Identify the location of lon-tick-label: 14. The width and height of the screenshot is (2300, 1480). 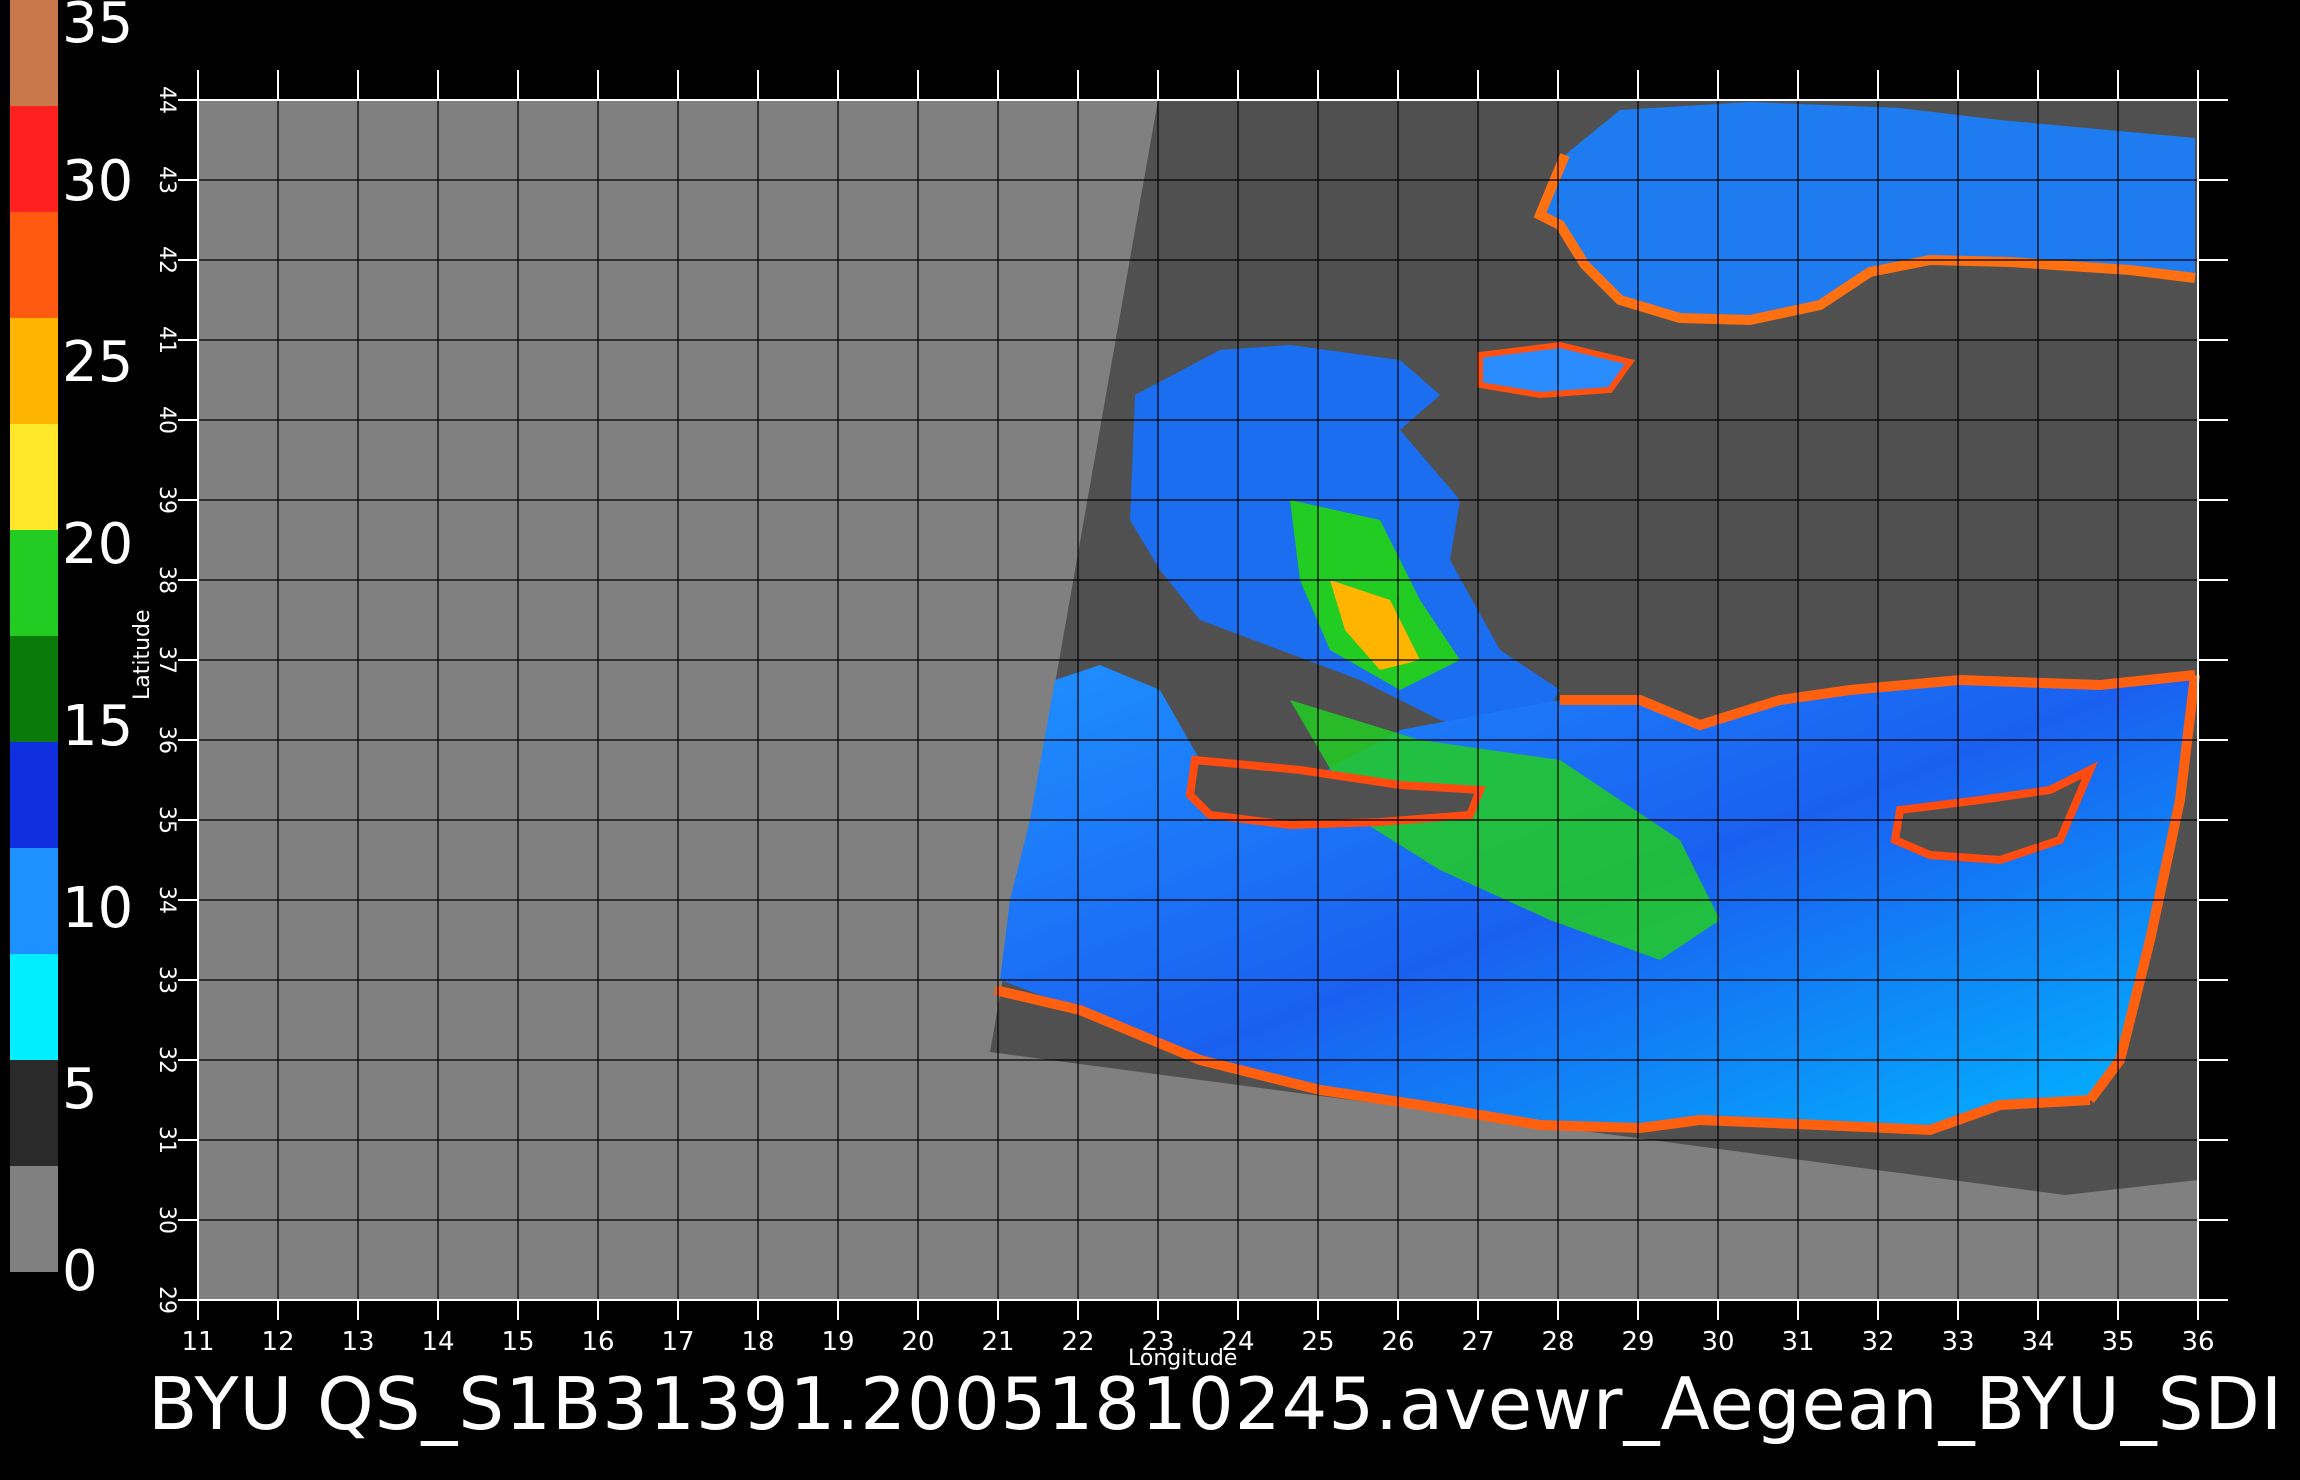
(437, 1342).